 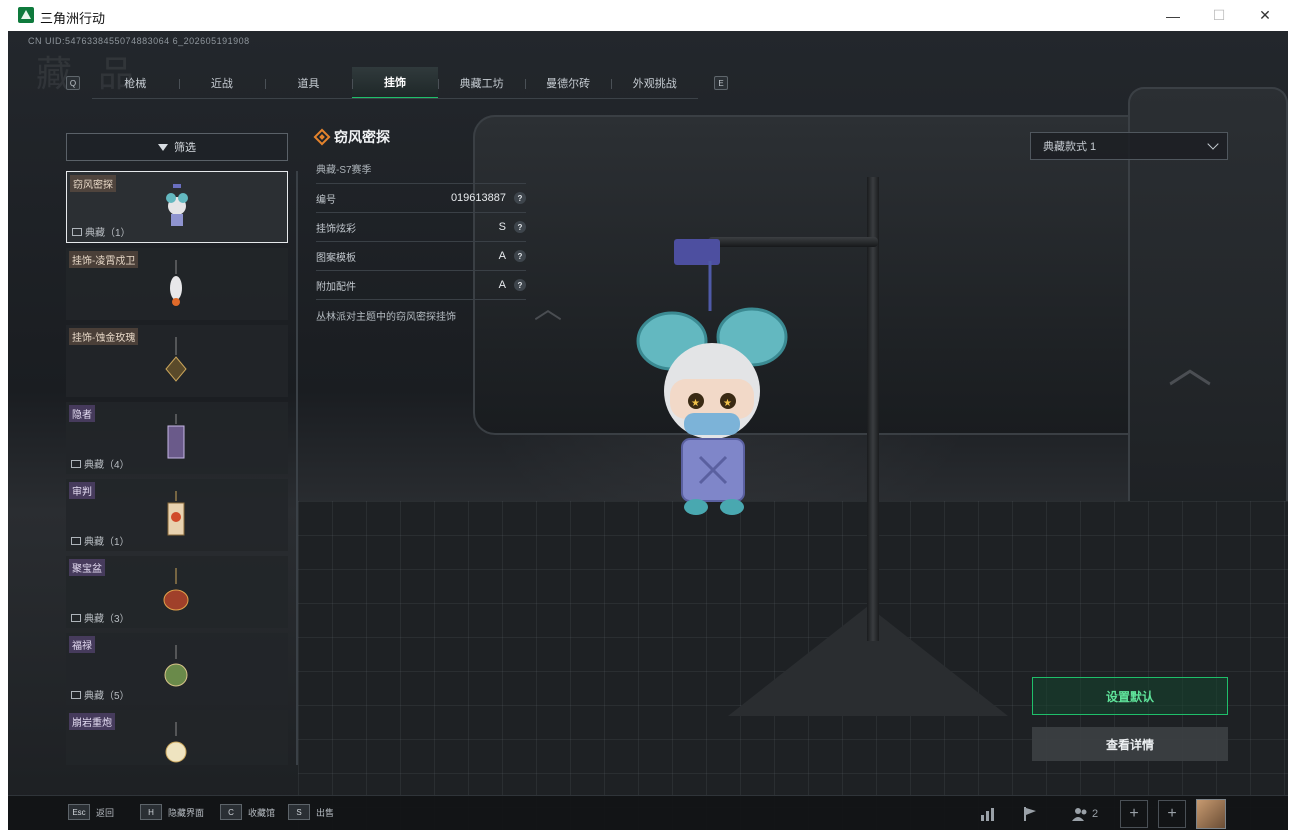 I want to click on list-item-count: 典藏（4）, so click(x=107, y=465).